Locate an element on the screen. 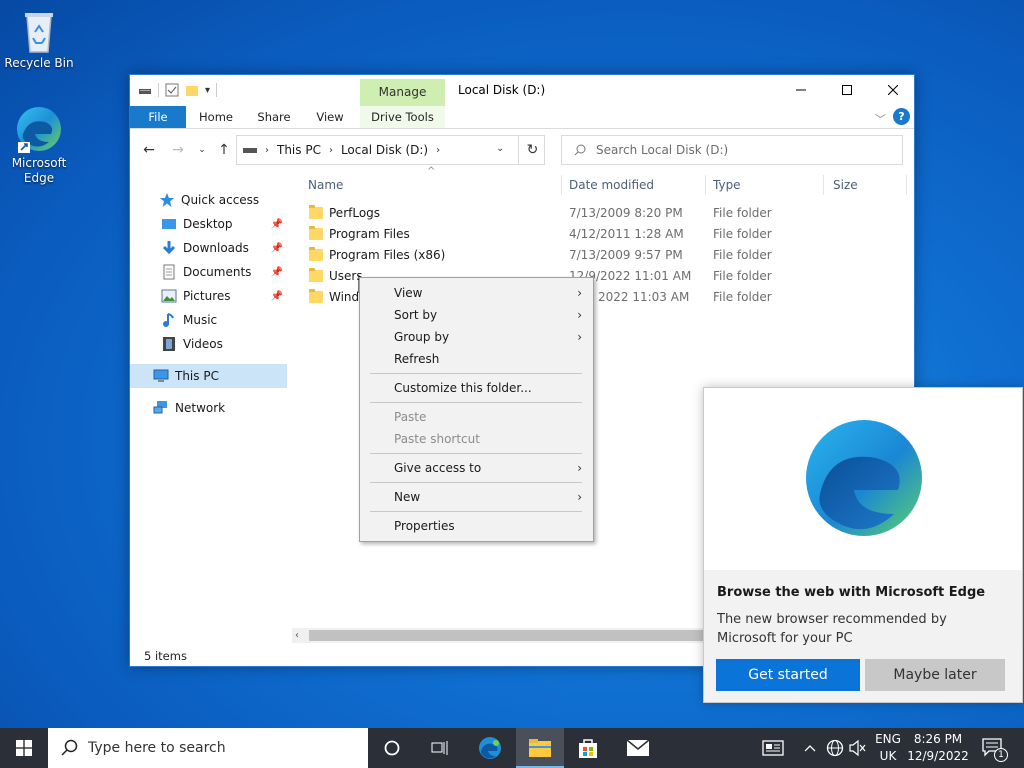 The height and width of the screenshot is (768, 1024). nav-music: Music is located at coordinates (208, 320).